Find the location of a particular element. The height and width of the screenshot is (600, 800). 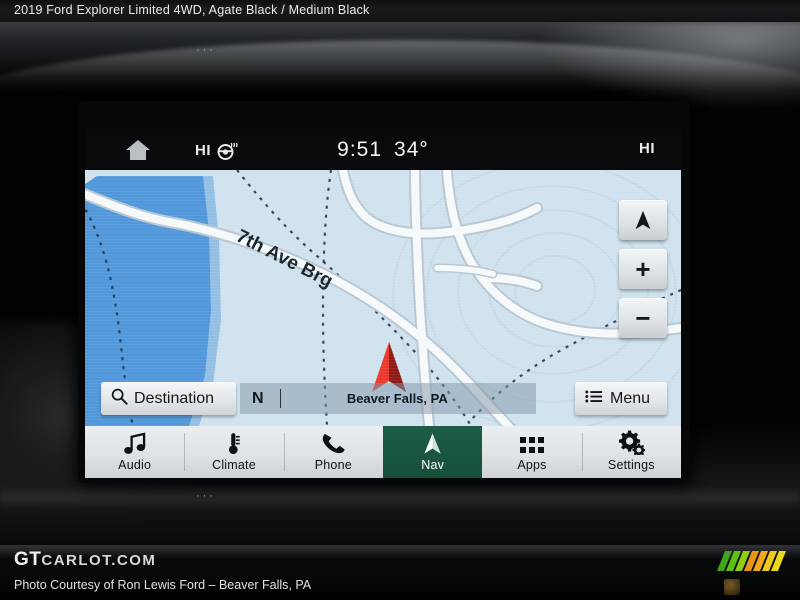

phone-handset-icon is located at coordinates (333, 444).